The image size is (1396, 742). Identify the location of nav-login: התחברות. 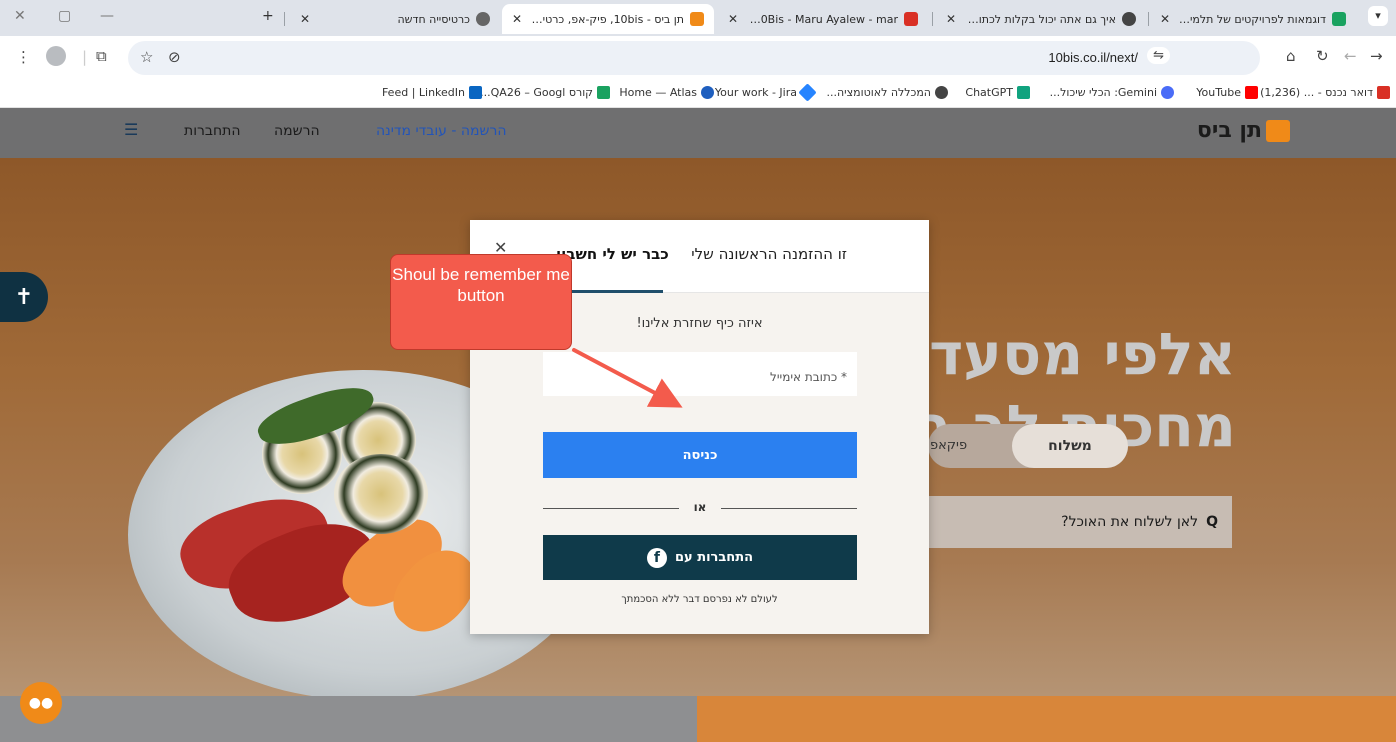
(212, 131).